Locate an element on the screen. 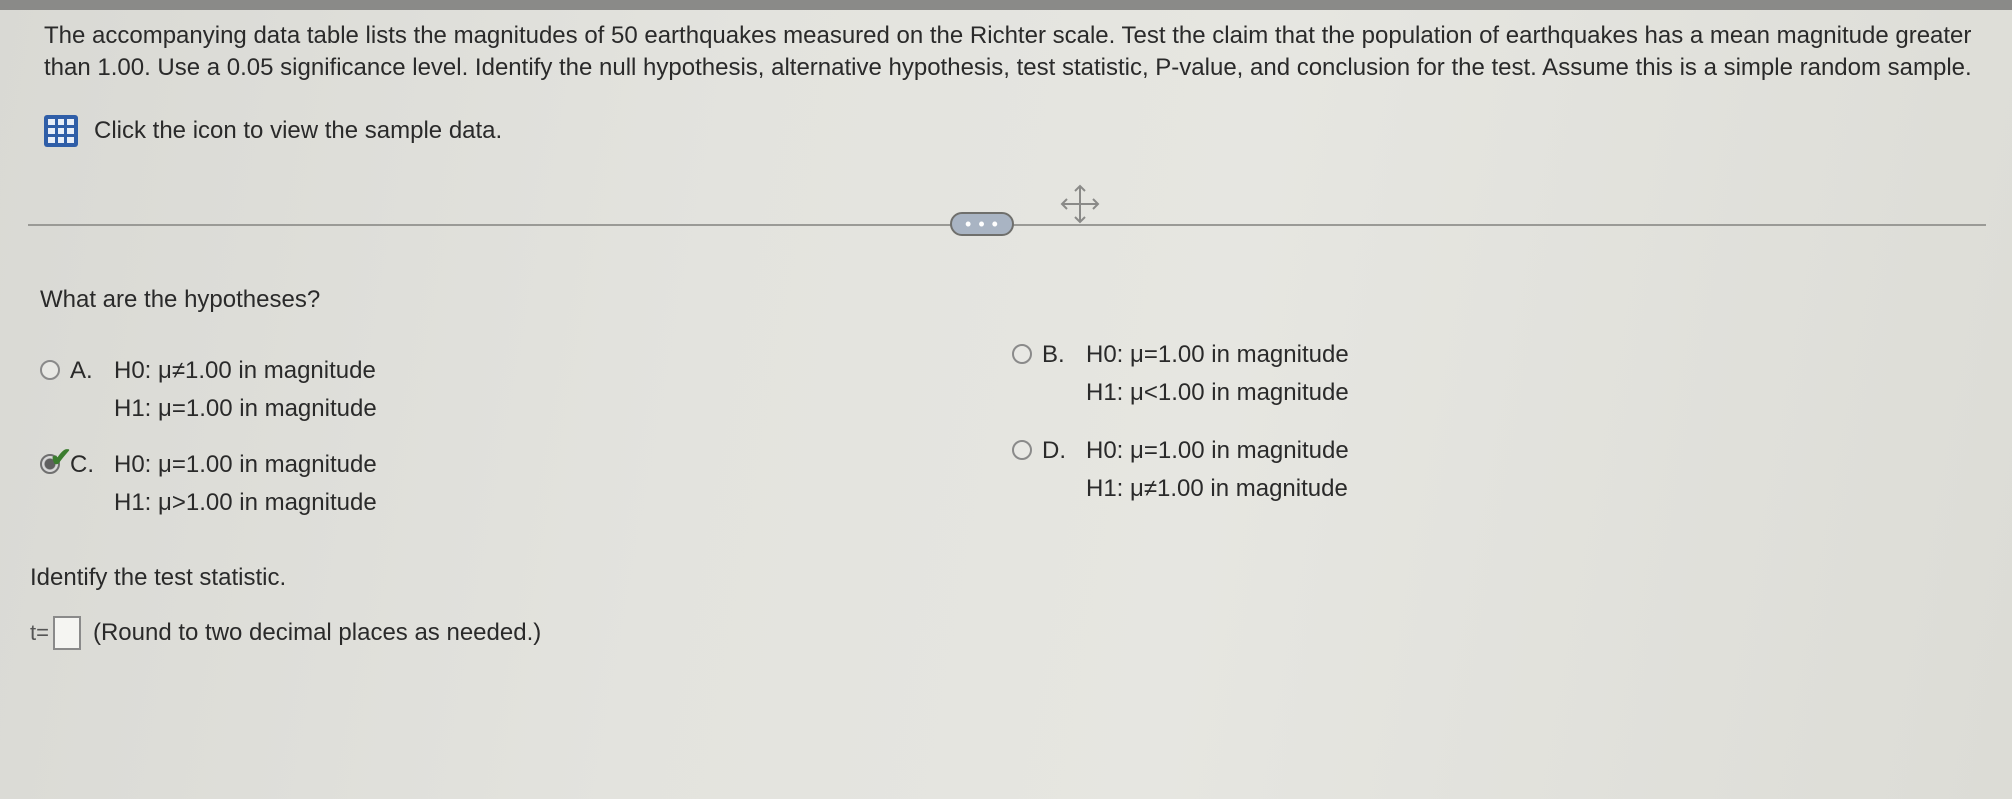  option-a-h1: H1: μ=1.00 in magnitude is located at coordinates (245, 408).